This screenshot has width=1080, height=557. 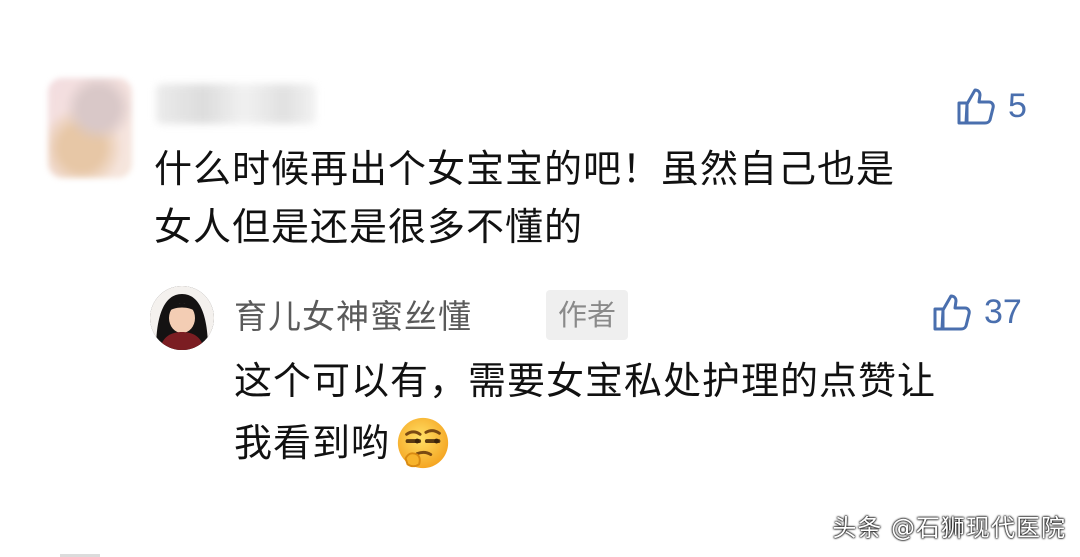 What do you see at coordinates (236, 104) in the screenshot?
I see `commenter-name-blurred` at bounding box center [236, 104].